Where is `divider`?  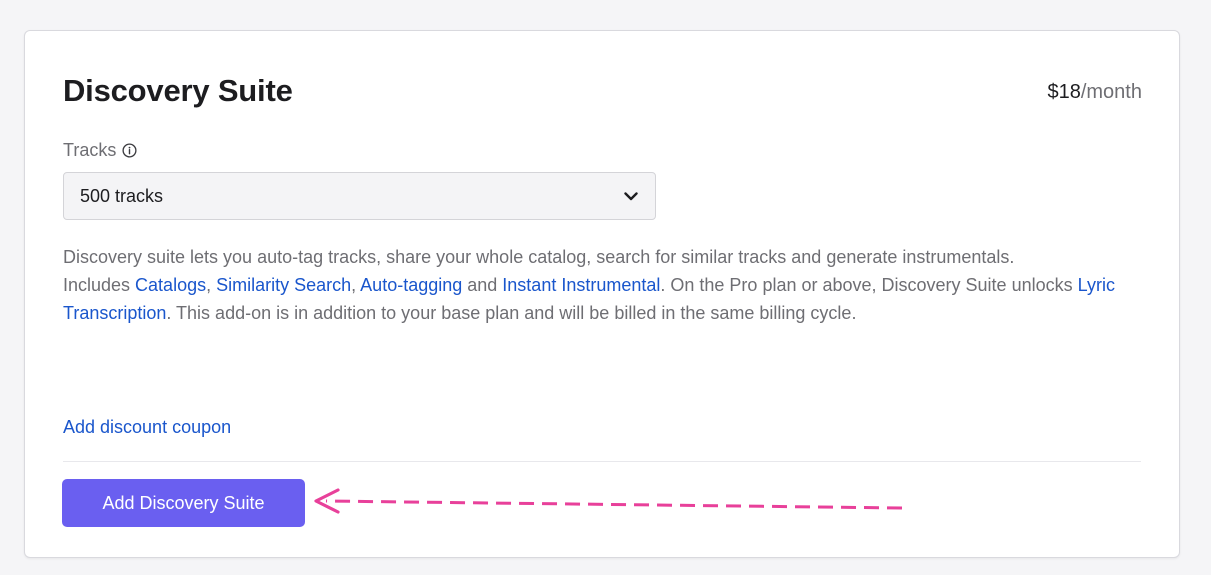 divider is located at coordinates (602, 461).